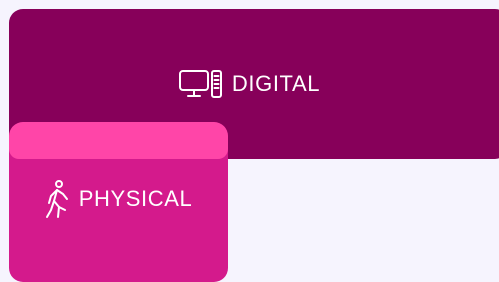 The image size is (499, 282). What do you see at coordinates (201, 84) in the screenshot?
I see `desktop-computer-icon` at bounding box center [201, 84].